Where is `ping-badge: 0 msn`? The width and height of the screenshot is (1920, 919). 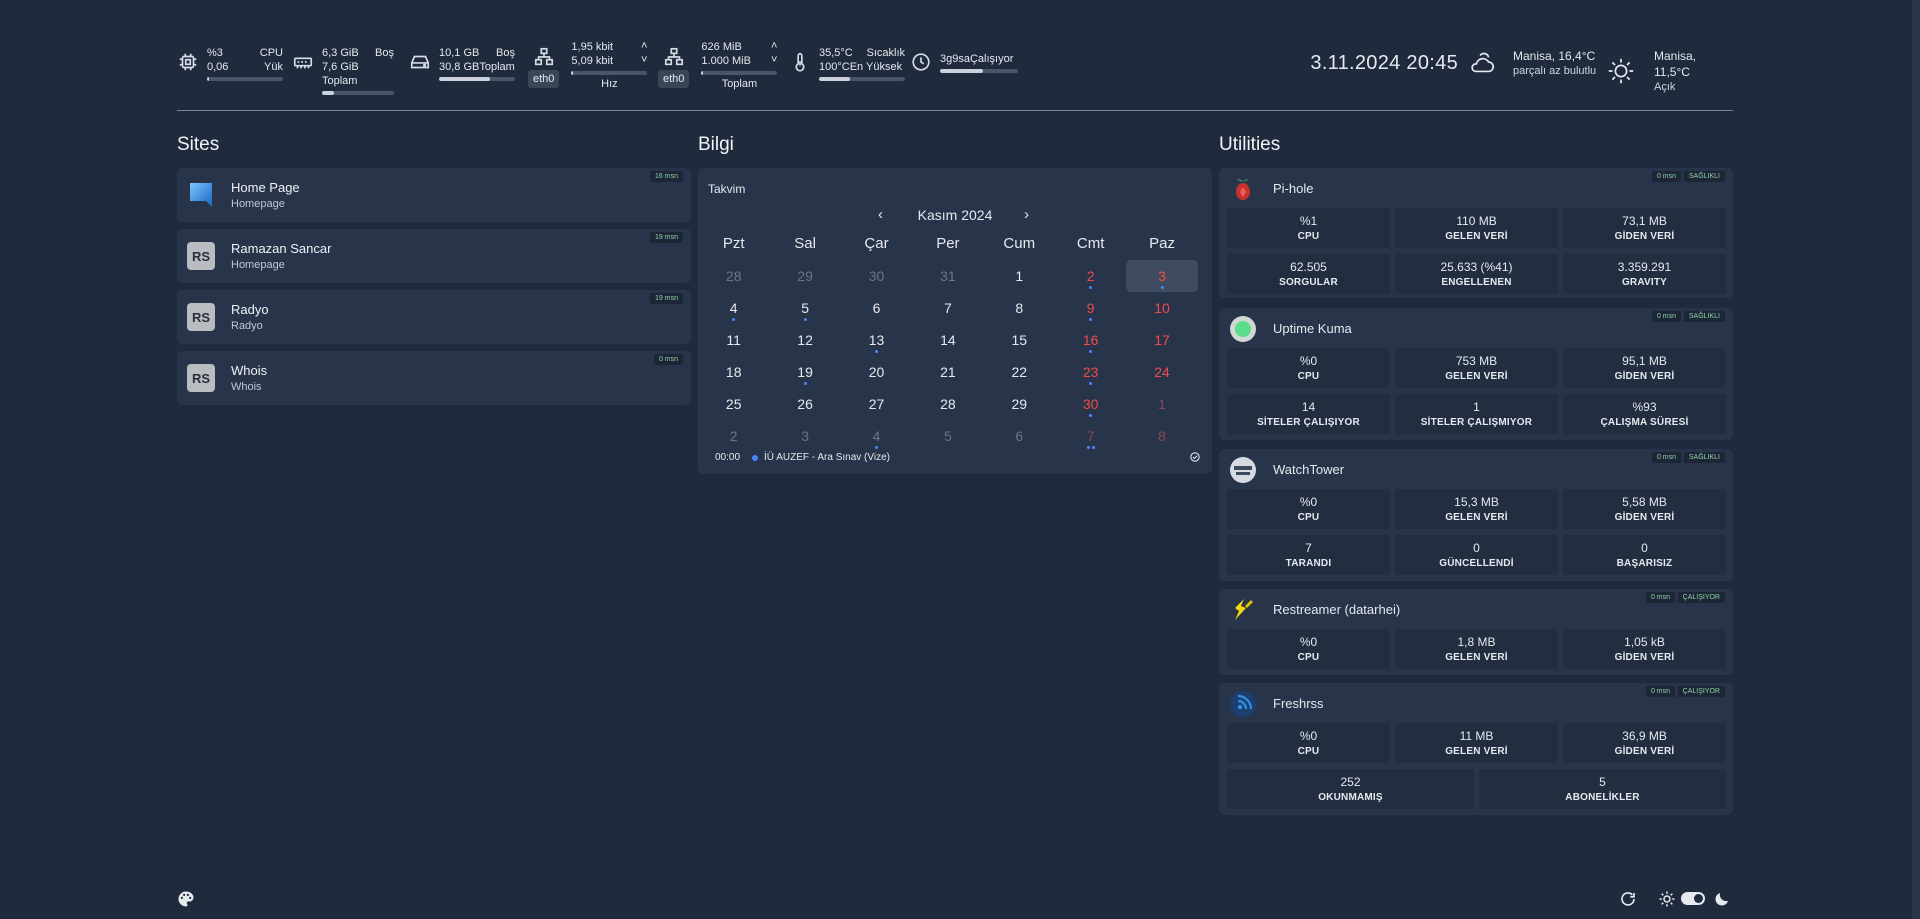
ping-badge: 0 msn is located at coordinates (1666, 316).